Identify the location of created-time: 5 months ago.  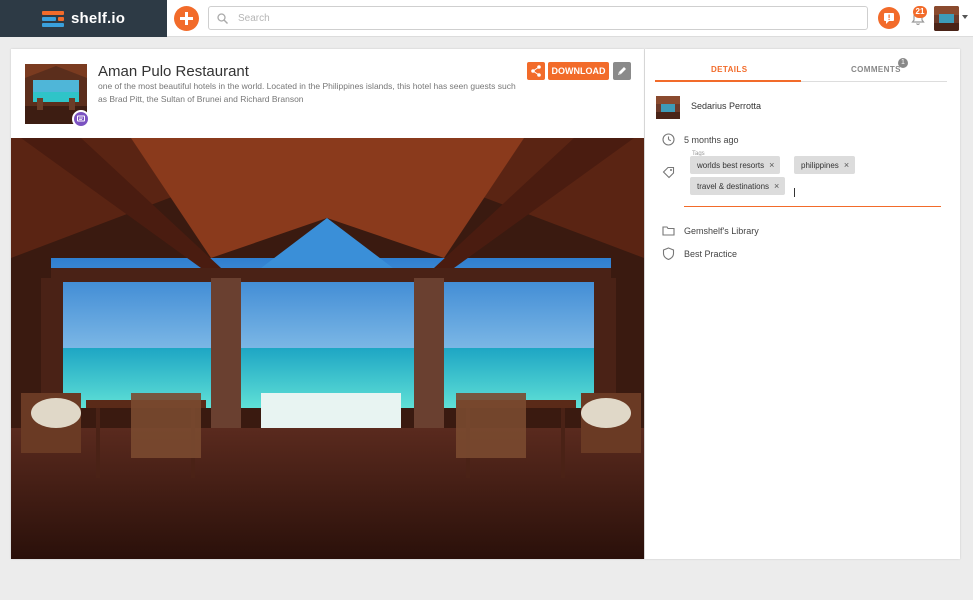
(711, 140).